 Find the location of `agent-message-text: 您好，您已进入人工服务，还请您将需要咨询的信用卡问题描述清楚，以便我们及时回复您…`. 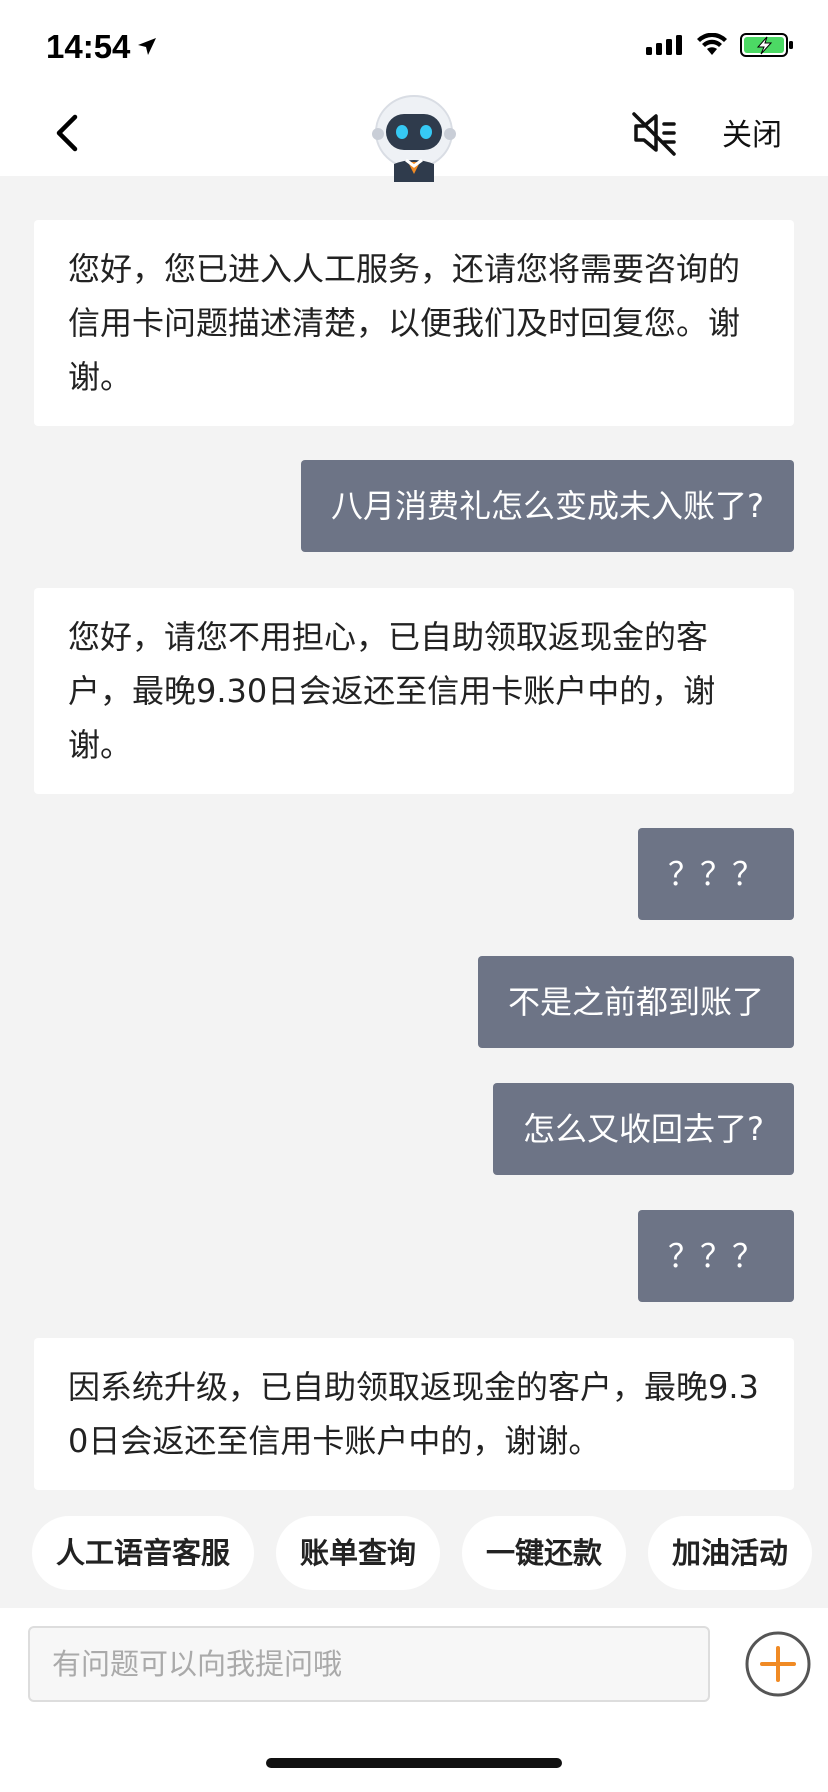

agent-message-text: 您好，您已进入人工服务，还请您将需要咨询的信用卡问题描述清楚，以便我们及时回复您… is located at coordinates (404, 323).